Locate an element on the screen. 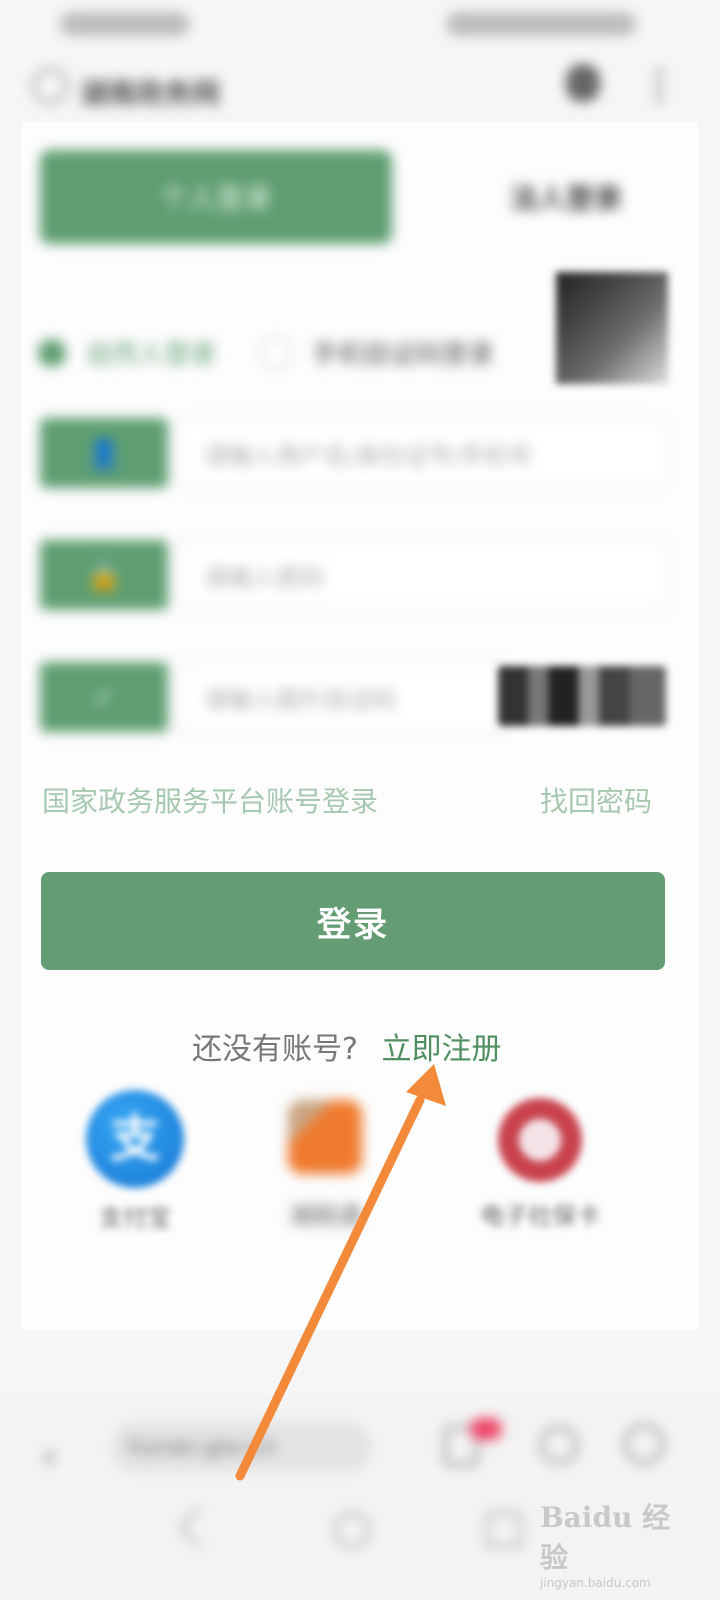 The width and height of the screenshot is (720, 1600). captcha-input: 请输入图片验证码 is located at coordinates (343, 697).